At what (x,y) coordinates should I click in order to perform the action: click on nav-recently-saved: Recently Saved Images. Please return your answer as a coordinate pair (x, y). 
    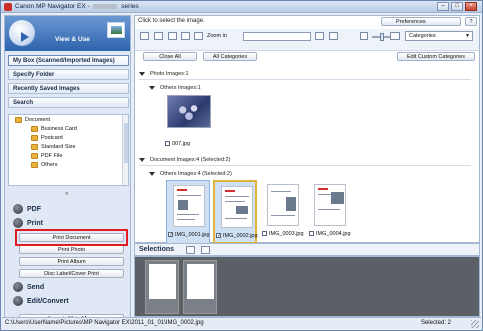
    Looking at the image, I should click on (68, 88).